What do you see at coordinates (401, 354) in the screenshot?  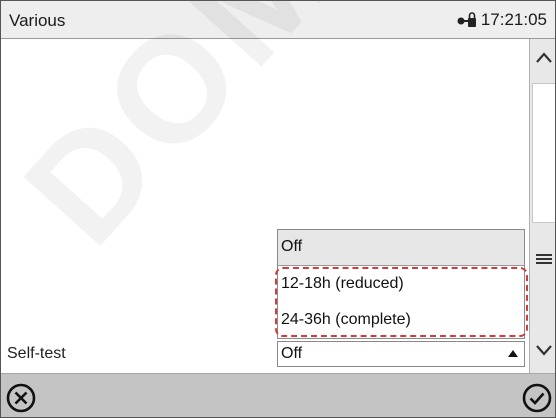 I see `self-test-select: Off` at bounding box center [401, 354].